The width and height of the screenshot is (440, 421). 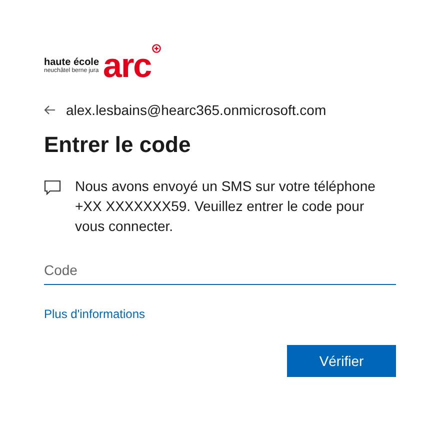 I want to click on back-arrow-icon, so click(x=50, y=110).